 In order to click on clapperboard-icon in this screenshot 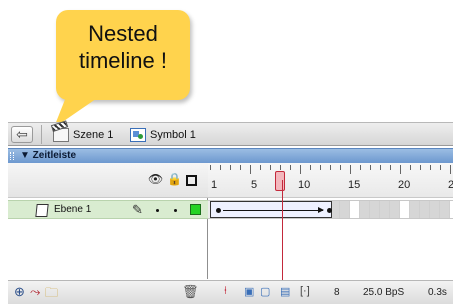, I will do `click(61, 135)`.